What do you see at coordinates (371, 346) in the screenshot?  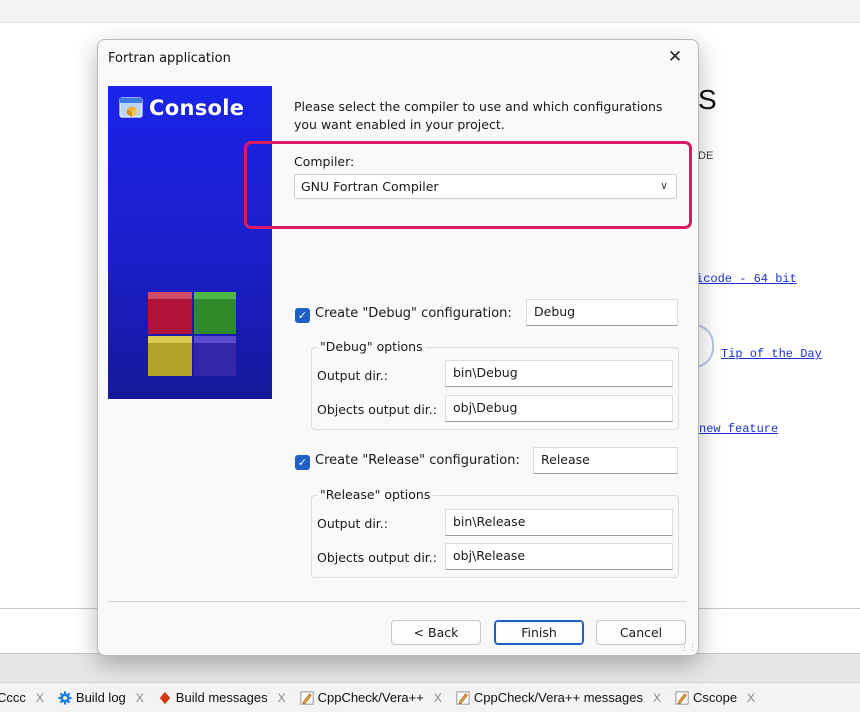 I see `debug-options-title: "Debug" options` at bounding box center [371, 346].